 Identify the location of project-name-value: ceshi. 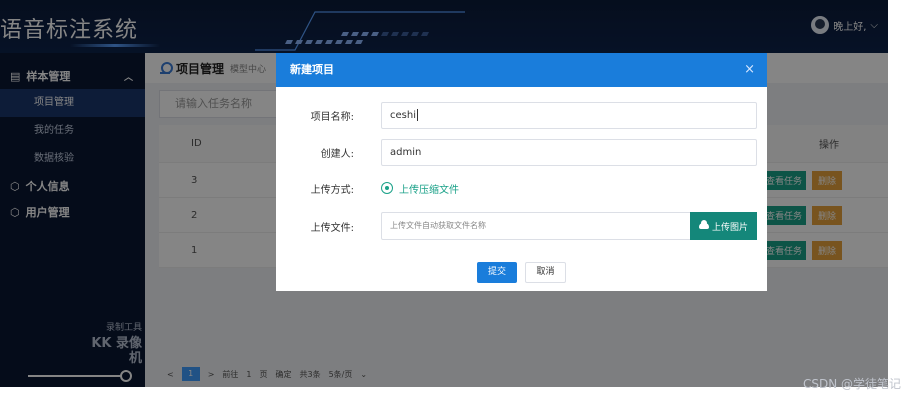
(403, 115).